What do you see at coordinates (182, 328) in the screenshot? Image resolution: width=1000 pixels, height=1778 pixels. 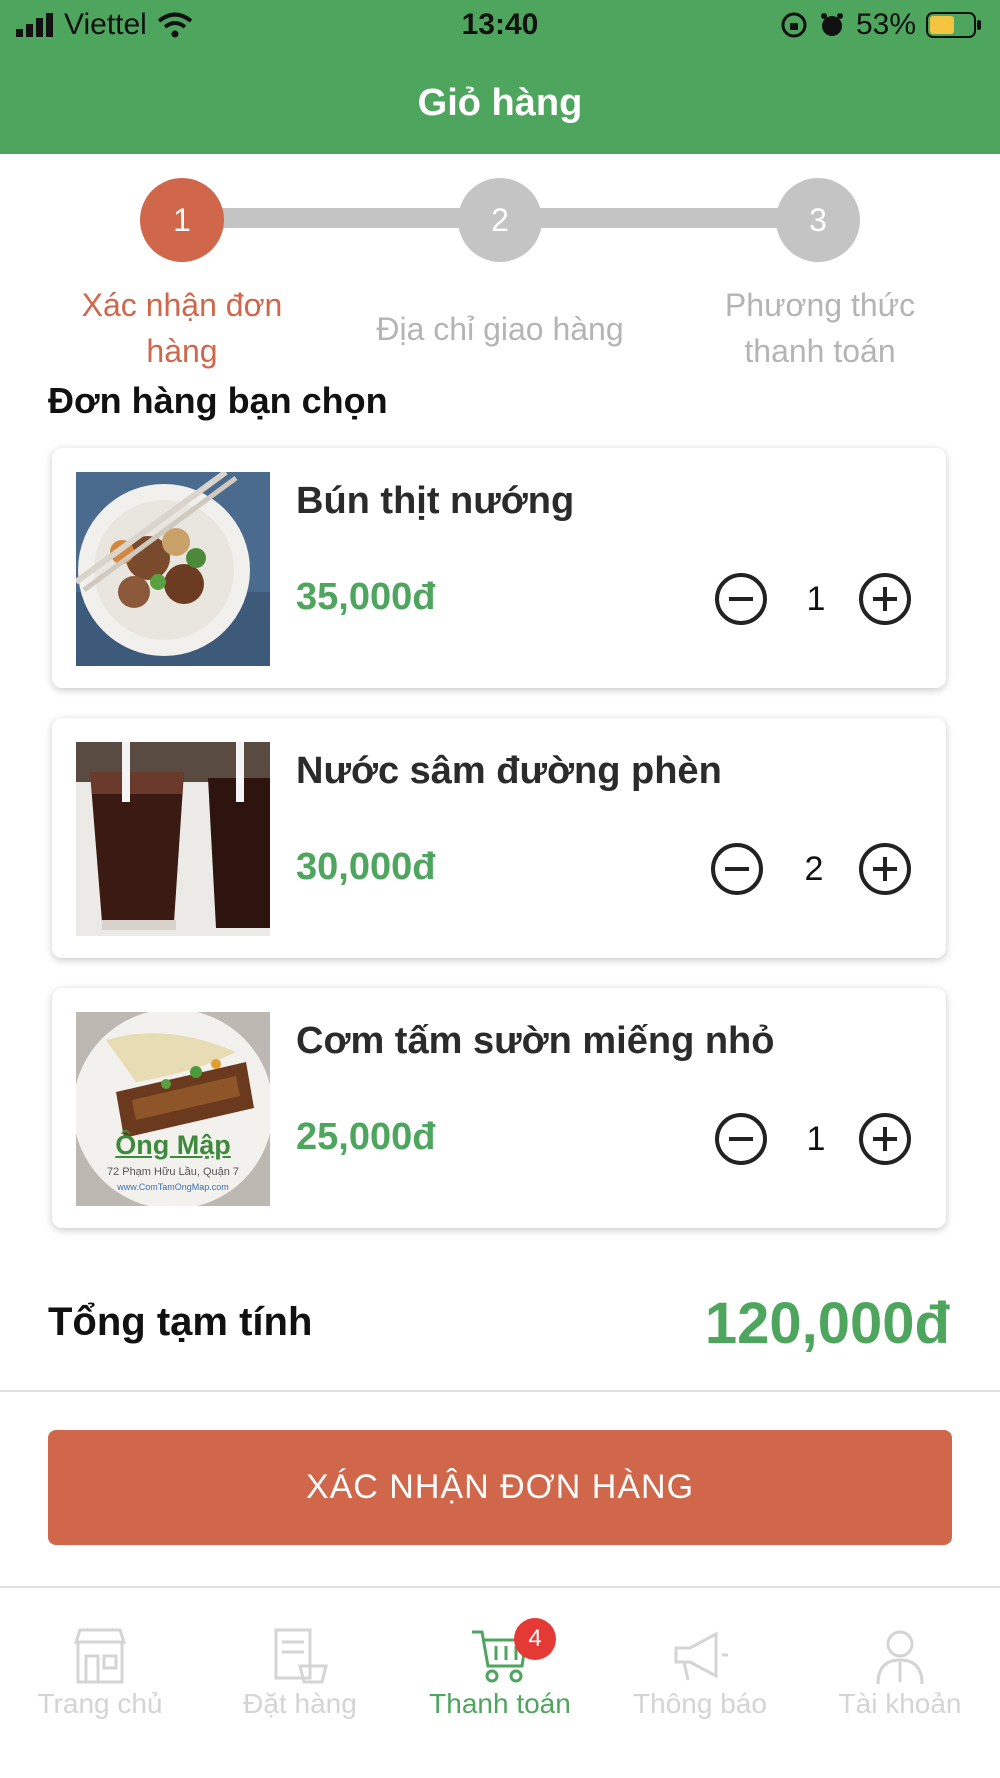 I see `step-1-label: Xác nhận đơn hàng` at bounding box center [182, 328].